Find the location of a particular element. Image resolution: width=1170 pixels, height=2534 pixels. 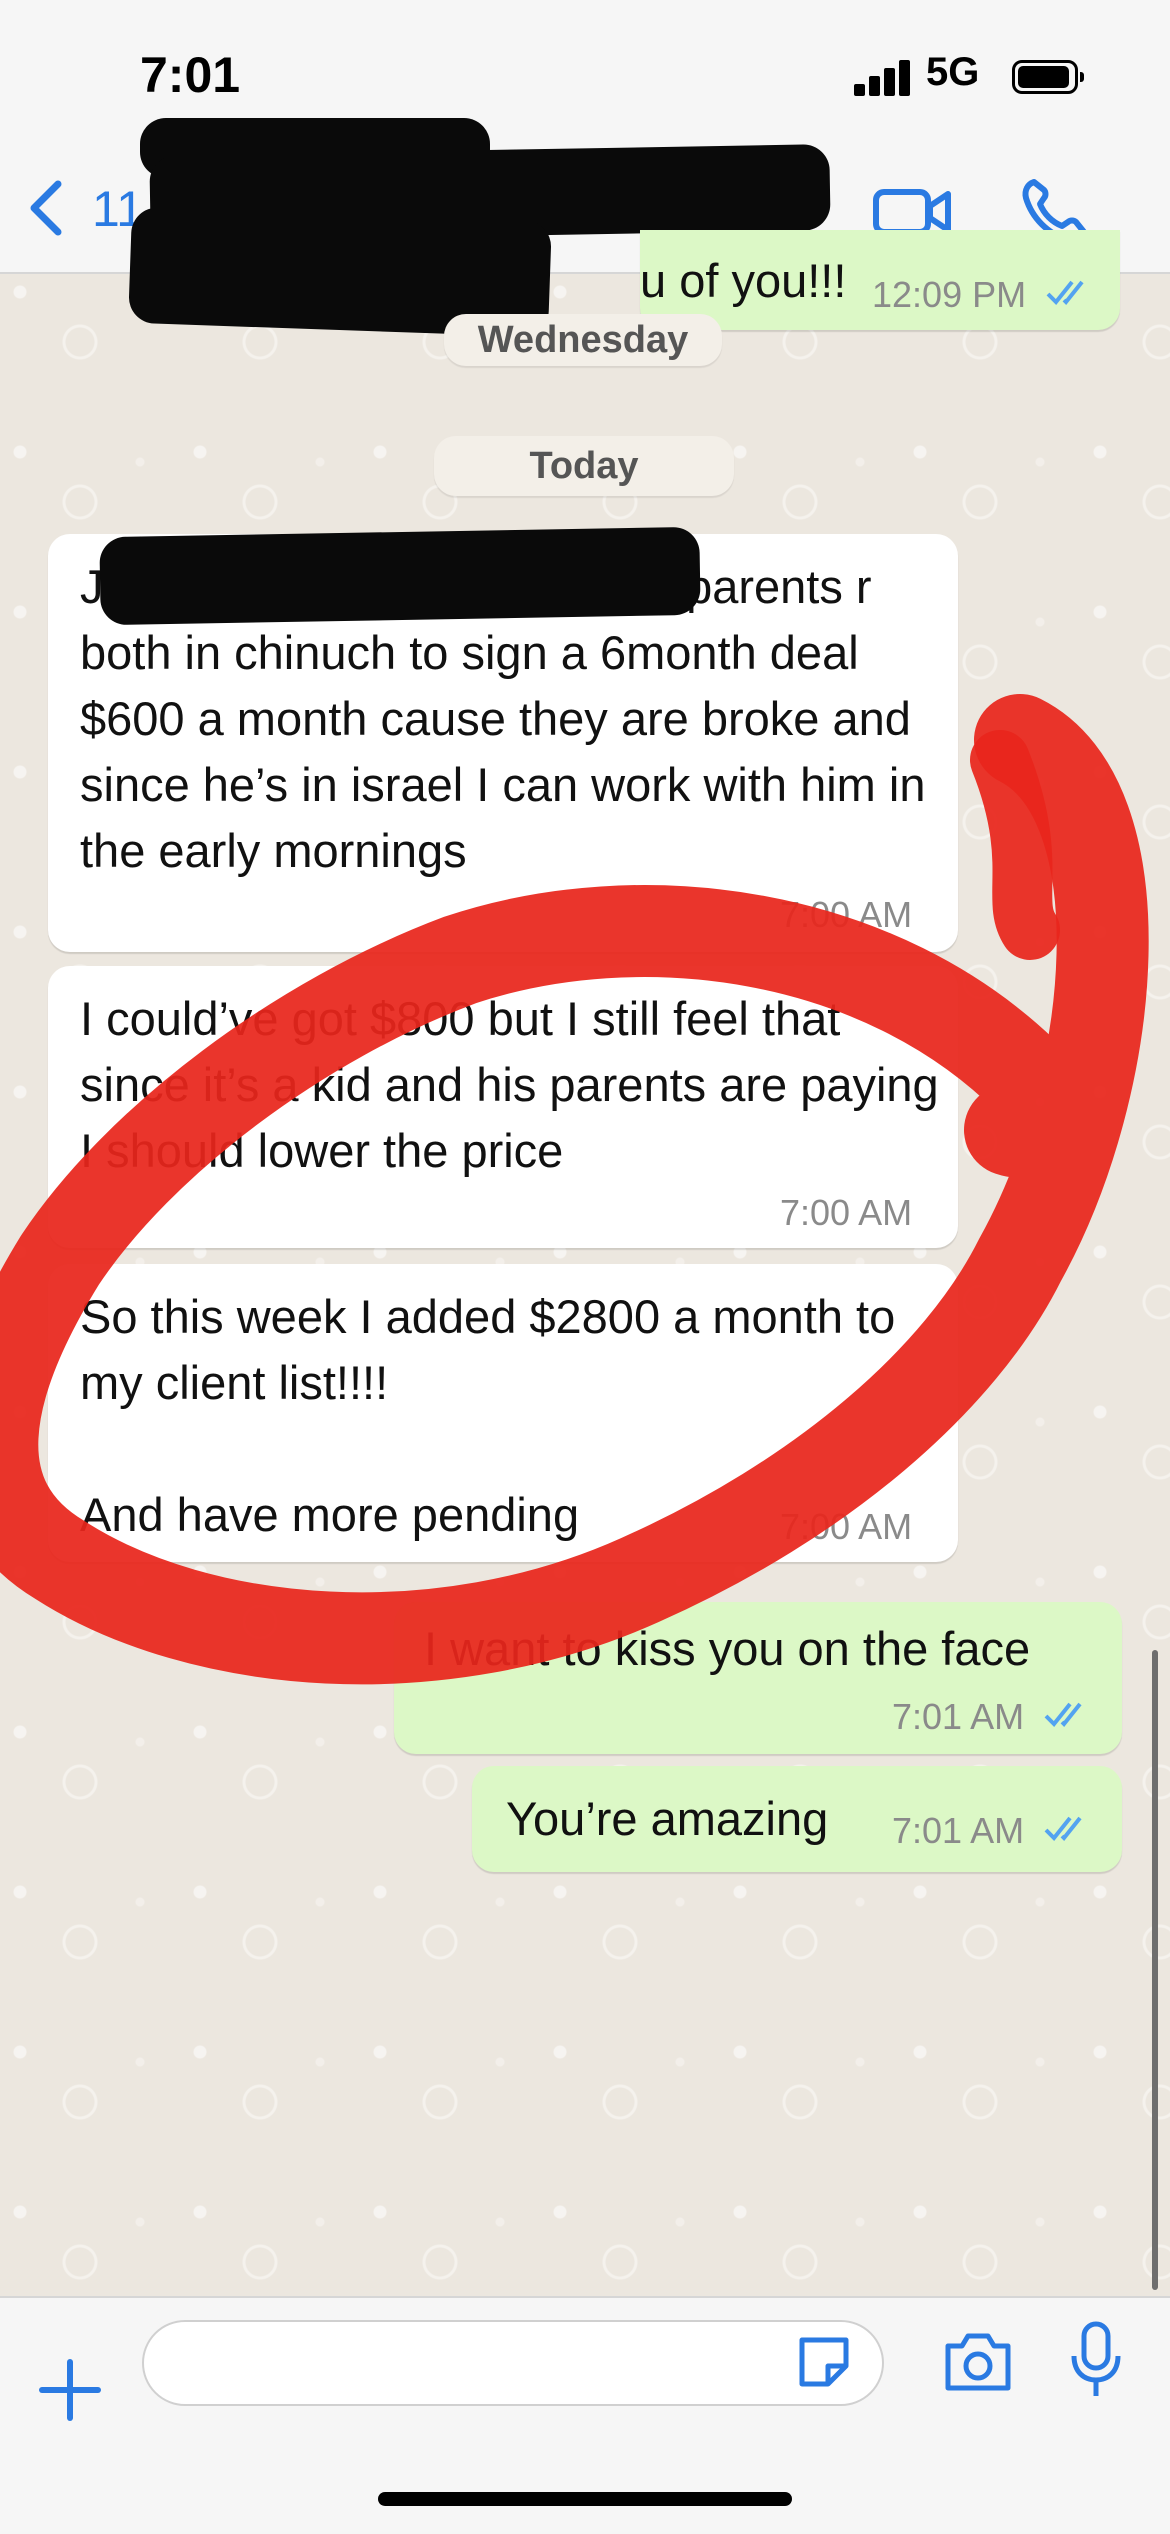

camera-icon is located at coordinates (978, 2361).